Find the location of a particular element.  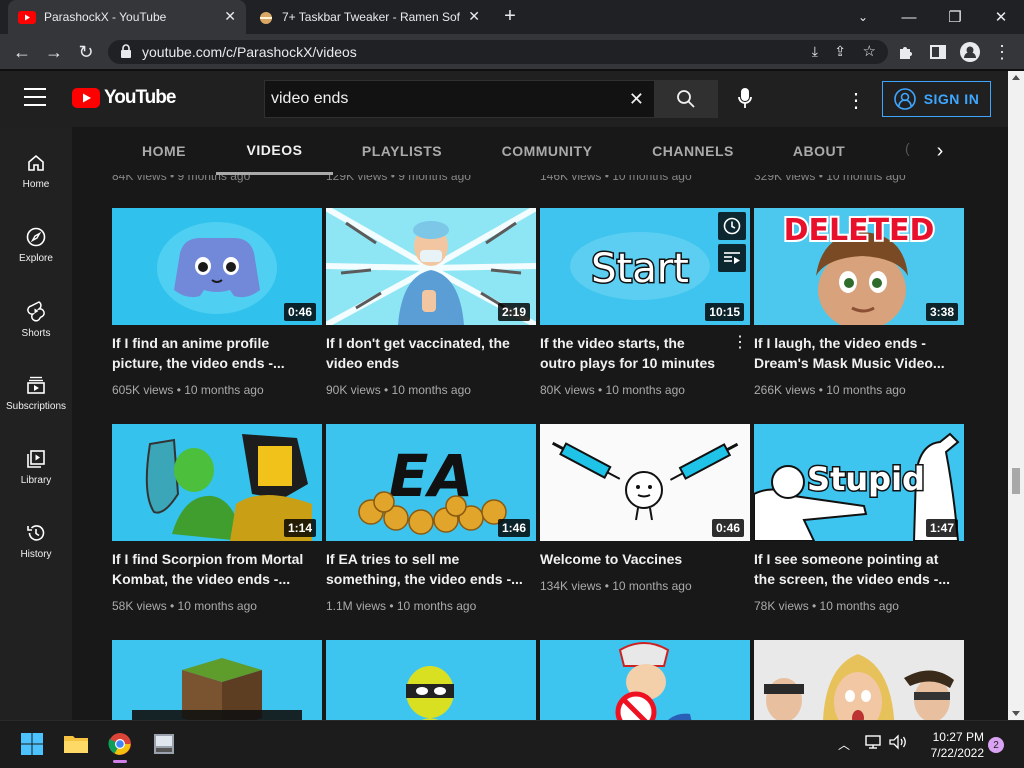

windows-start-icon is located at coordinates (32, 744).